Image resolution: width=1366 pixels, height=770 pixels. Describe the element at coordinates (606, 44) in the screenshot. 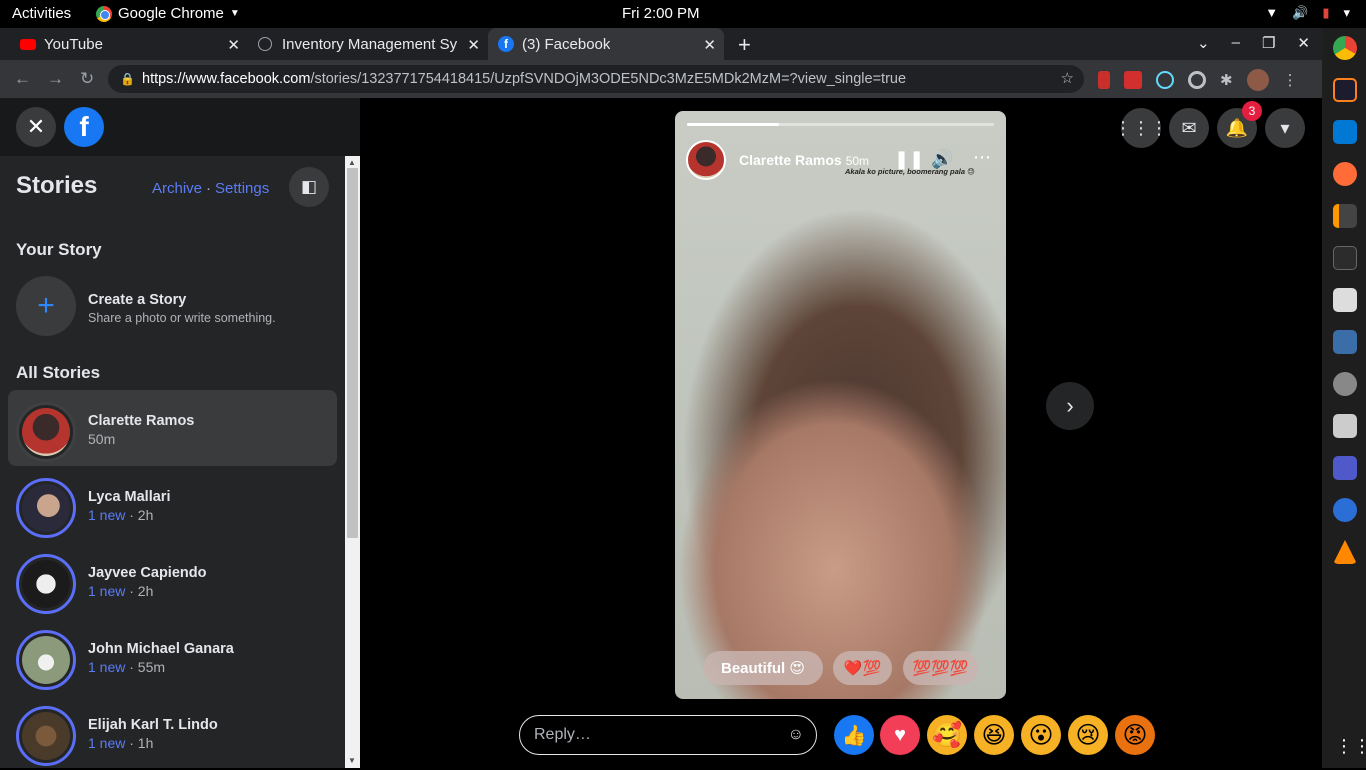

I see `tab-facebook: f (3) Facebook ✕` at that location.